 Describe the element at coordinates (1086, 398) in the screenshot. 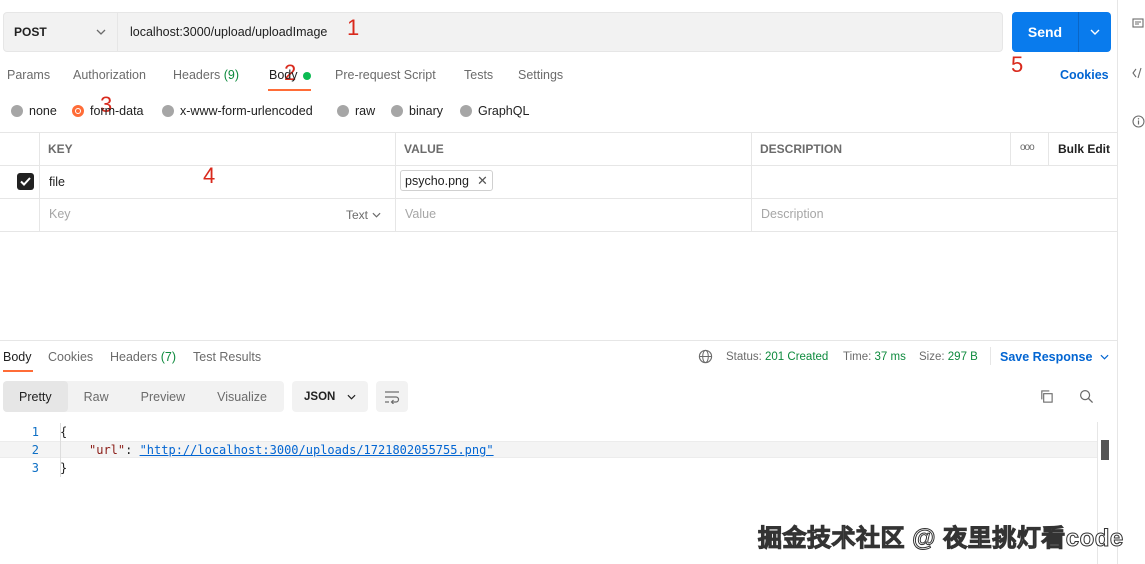

I see `search-icon` at that location.